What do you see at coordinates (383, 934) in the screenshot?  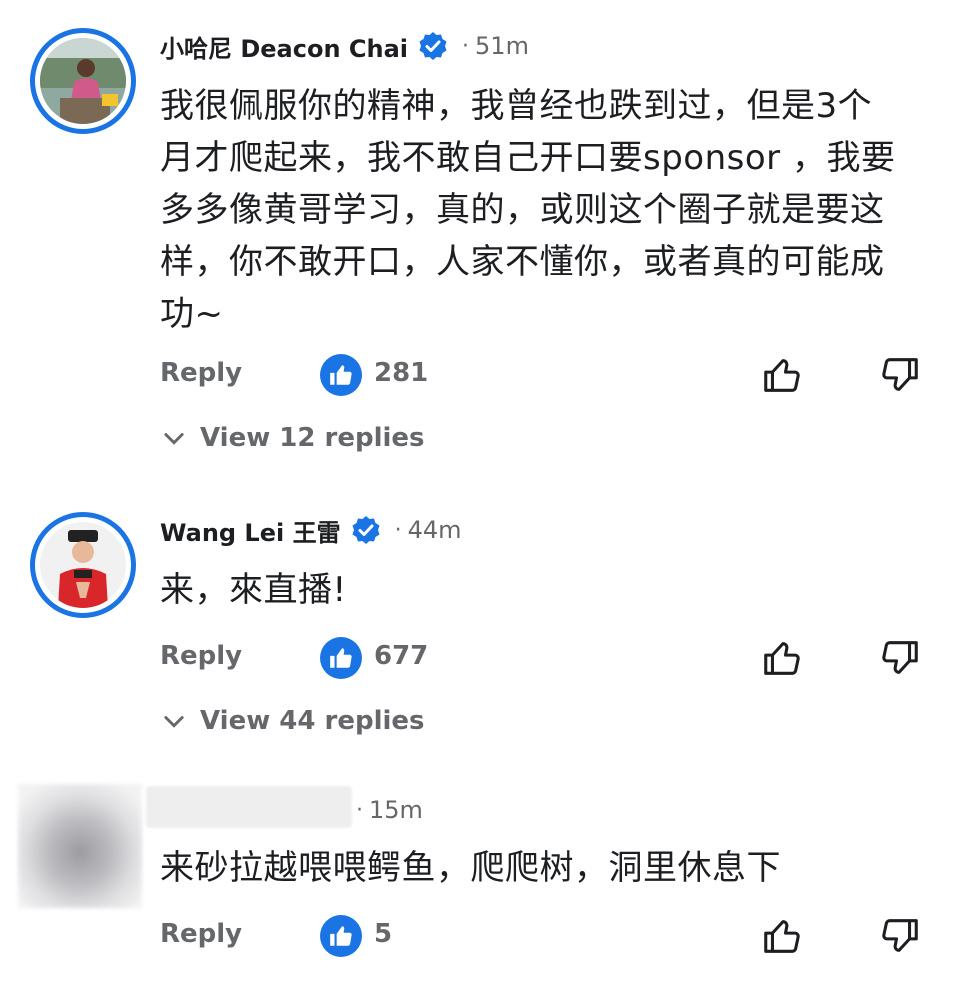 I see `like-count: 5` at bounding box center [383, 934].